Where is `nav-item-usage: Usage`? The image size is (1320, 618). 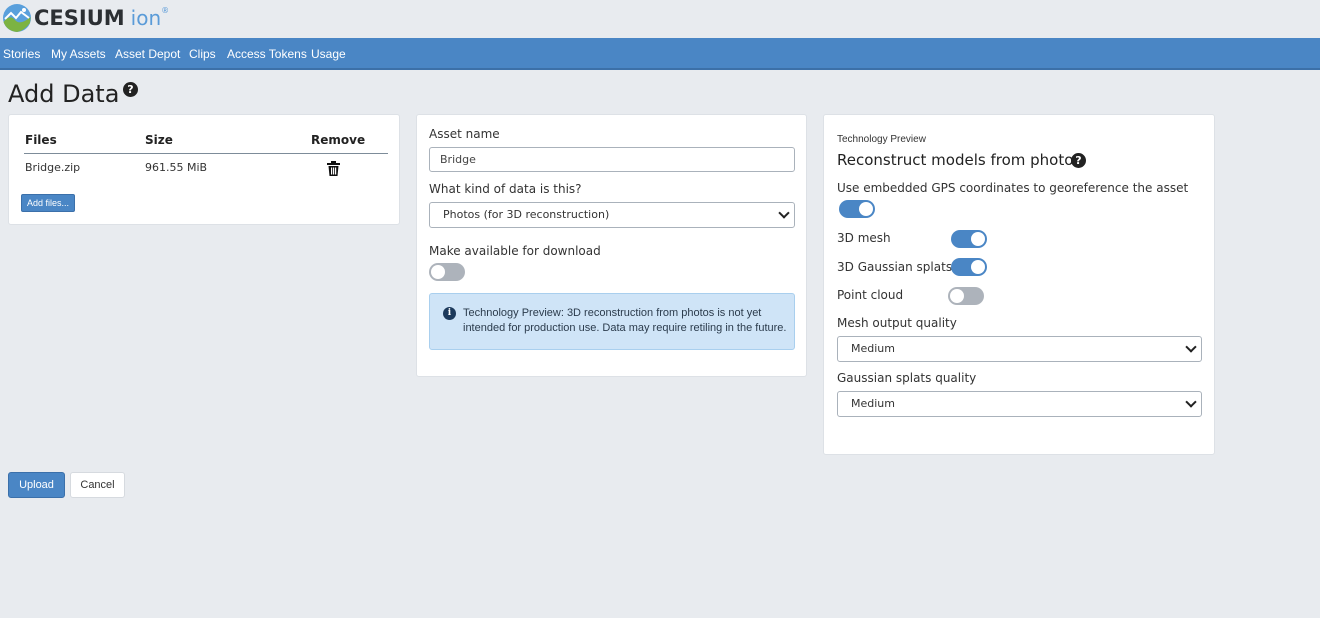
nav-item-usage: Usage is located at coordinates (328, 54).